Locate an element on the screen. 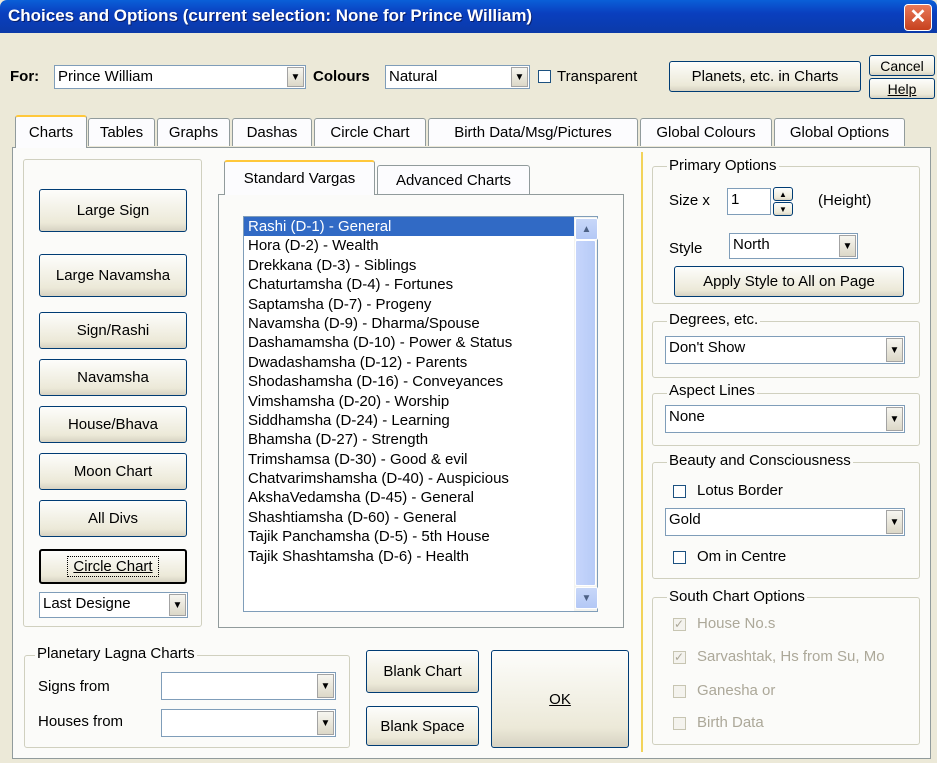 The height and width of the screenshot is (763, 937). list-item: Hora (D-2) - Wealth is located at coordinates (420, 245).